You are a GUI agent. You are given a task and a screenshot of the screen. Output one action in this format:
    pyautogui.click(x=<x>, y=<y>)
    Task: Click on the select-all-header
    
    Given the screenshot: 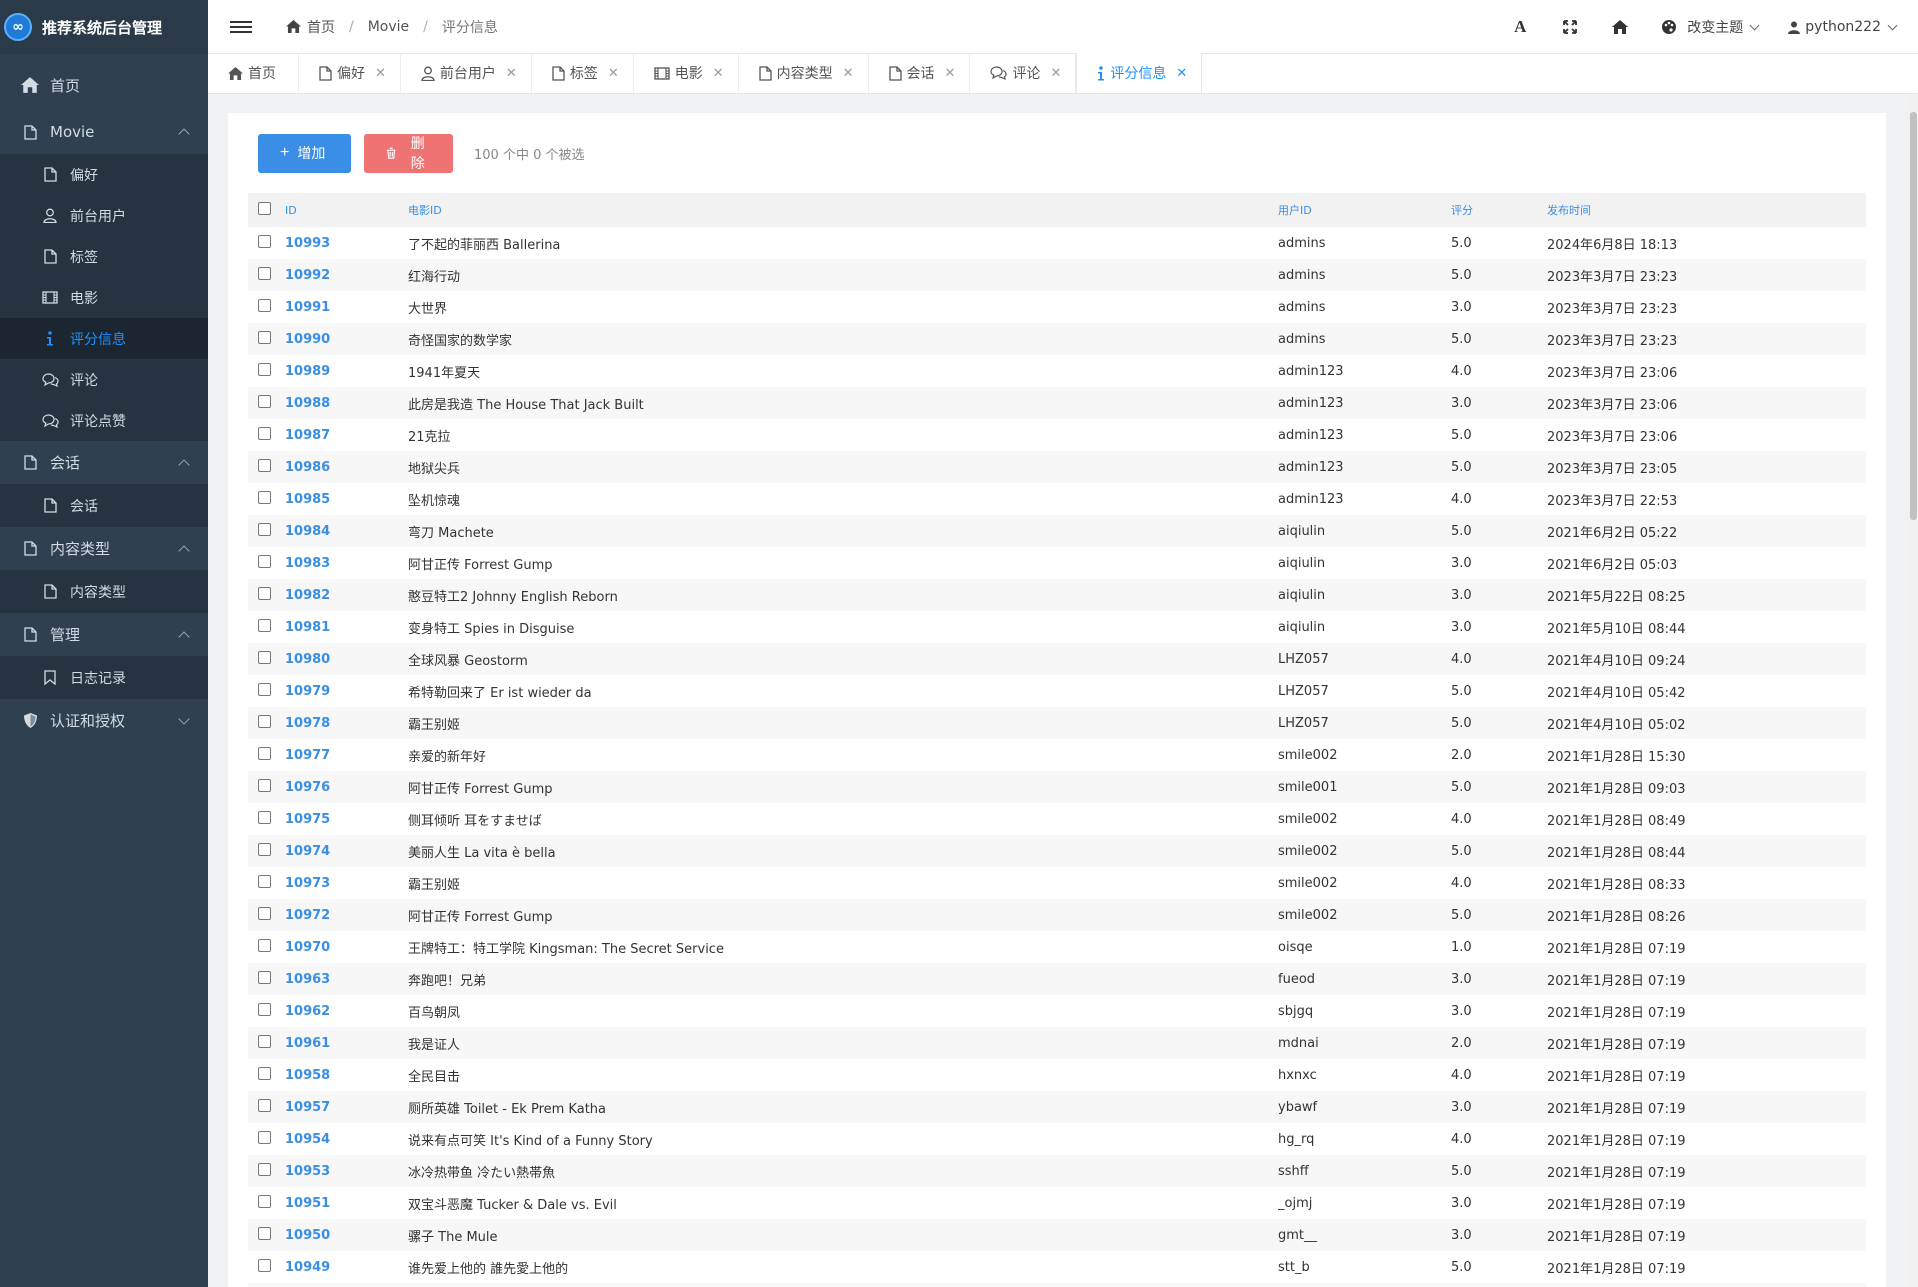 What is the action you would take?
    pyautogui.click(x=266, y=210)
    